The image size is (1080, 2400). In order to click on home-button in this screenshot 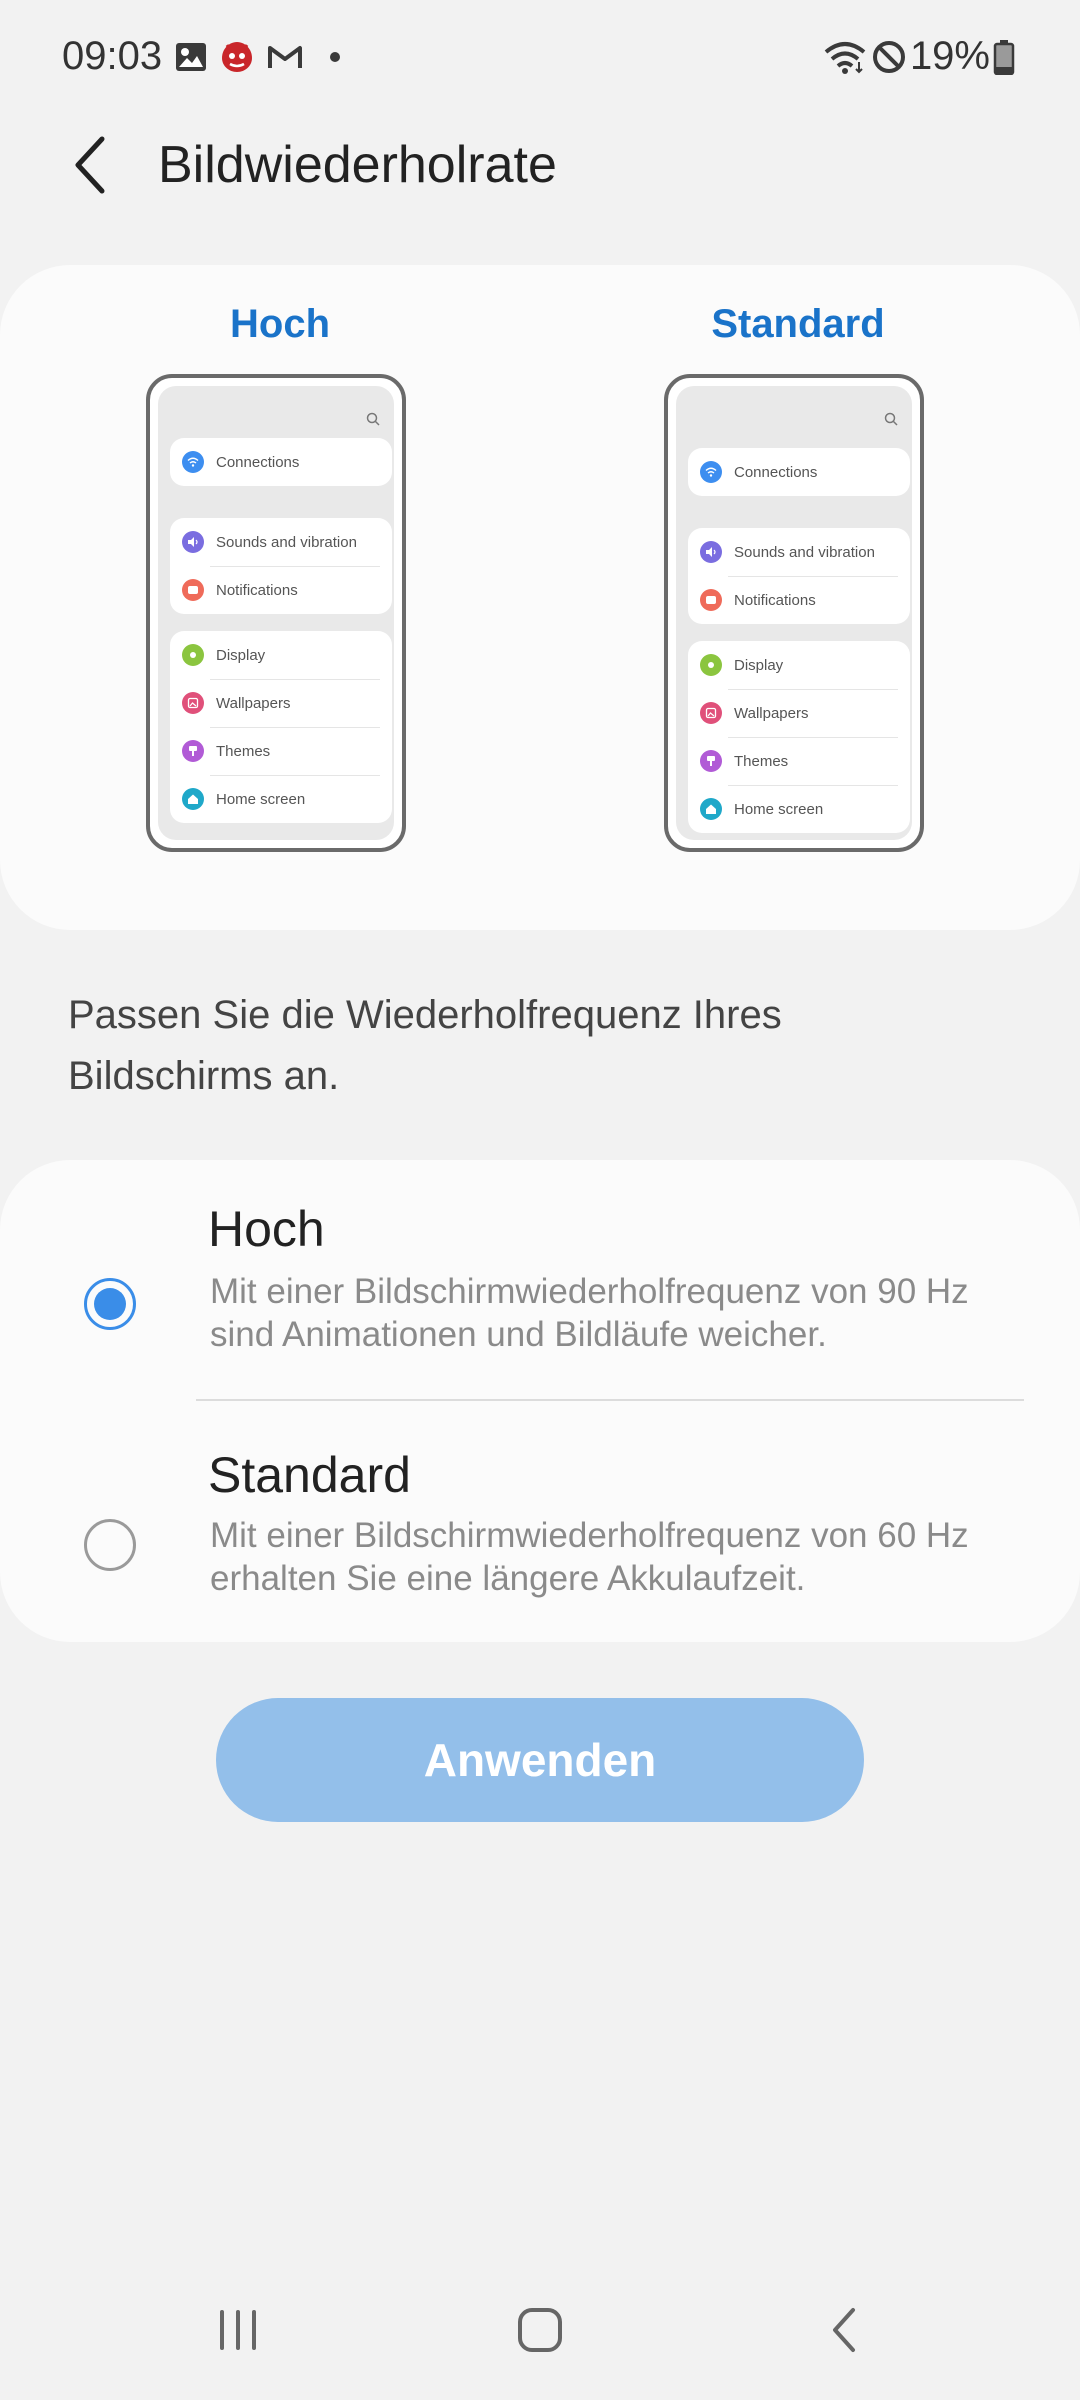, I will do `click(540, 2330)`.